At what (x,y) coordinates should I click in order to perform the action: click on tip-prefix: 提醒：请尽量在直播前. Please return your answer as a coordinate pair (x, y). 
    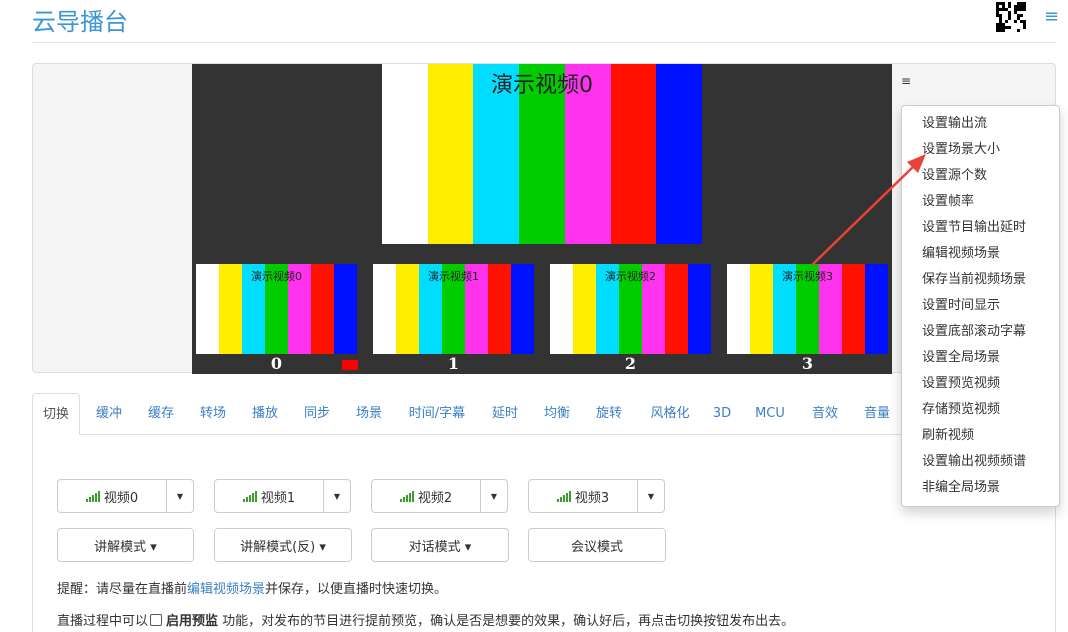
    Looking at the image, I should click on (122, 589).